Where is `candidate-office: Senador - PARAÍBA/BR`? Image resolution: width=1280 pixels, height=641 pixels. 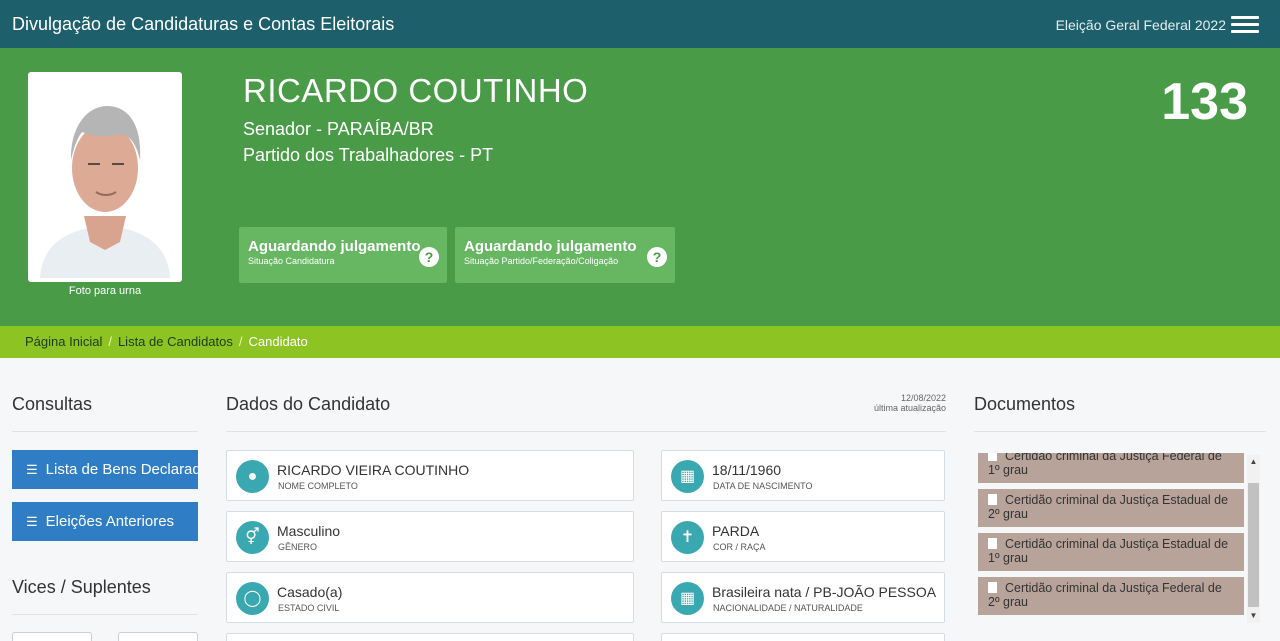 candidate-office: Senador - PARAÍBA/BR is located at coordinates (338, 129).